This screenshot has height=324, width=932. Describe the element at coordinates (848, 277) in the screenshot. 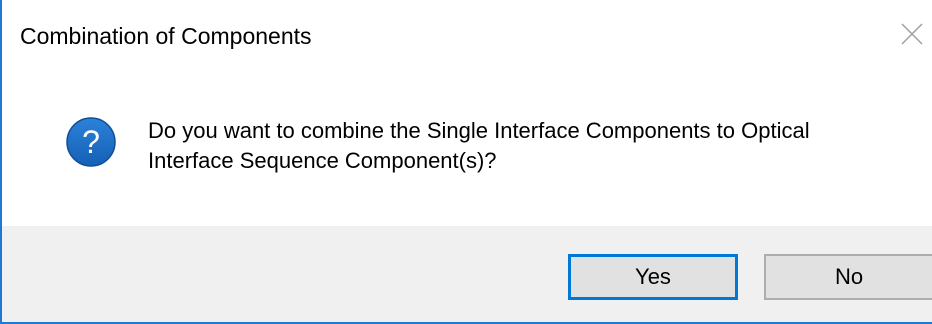

I see `no-button: No` at that location.